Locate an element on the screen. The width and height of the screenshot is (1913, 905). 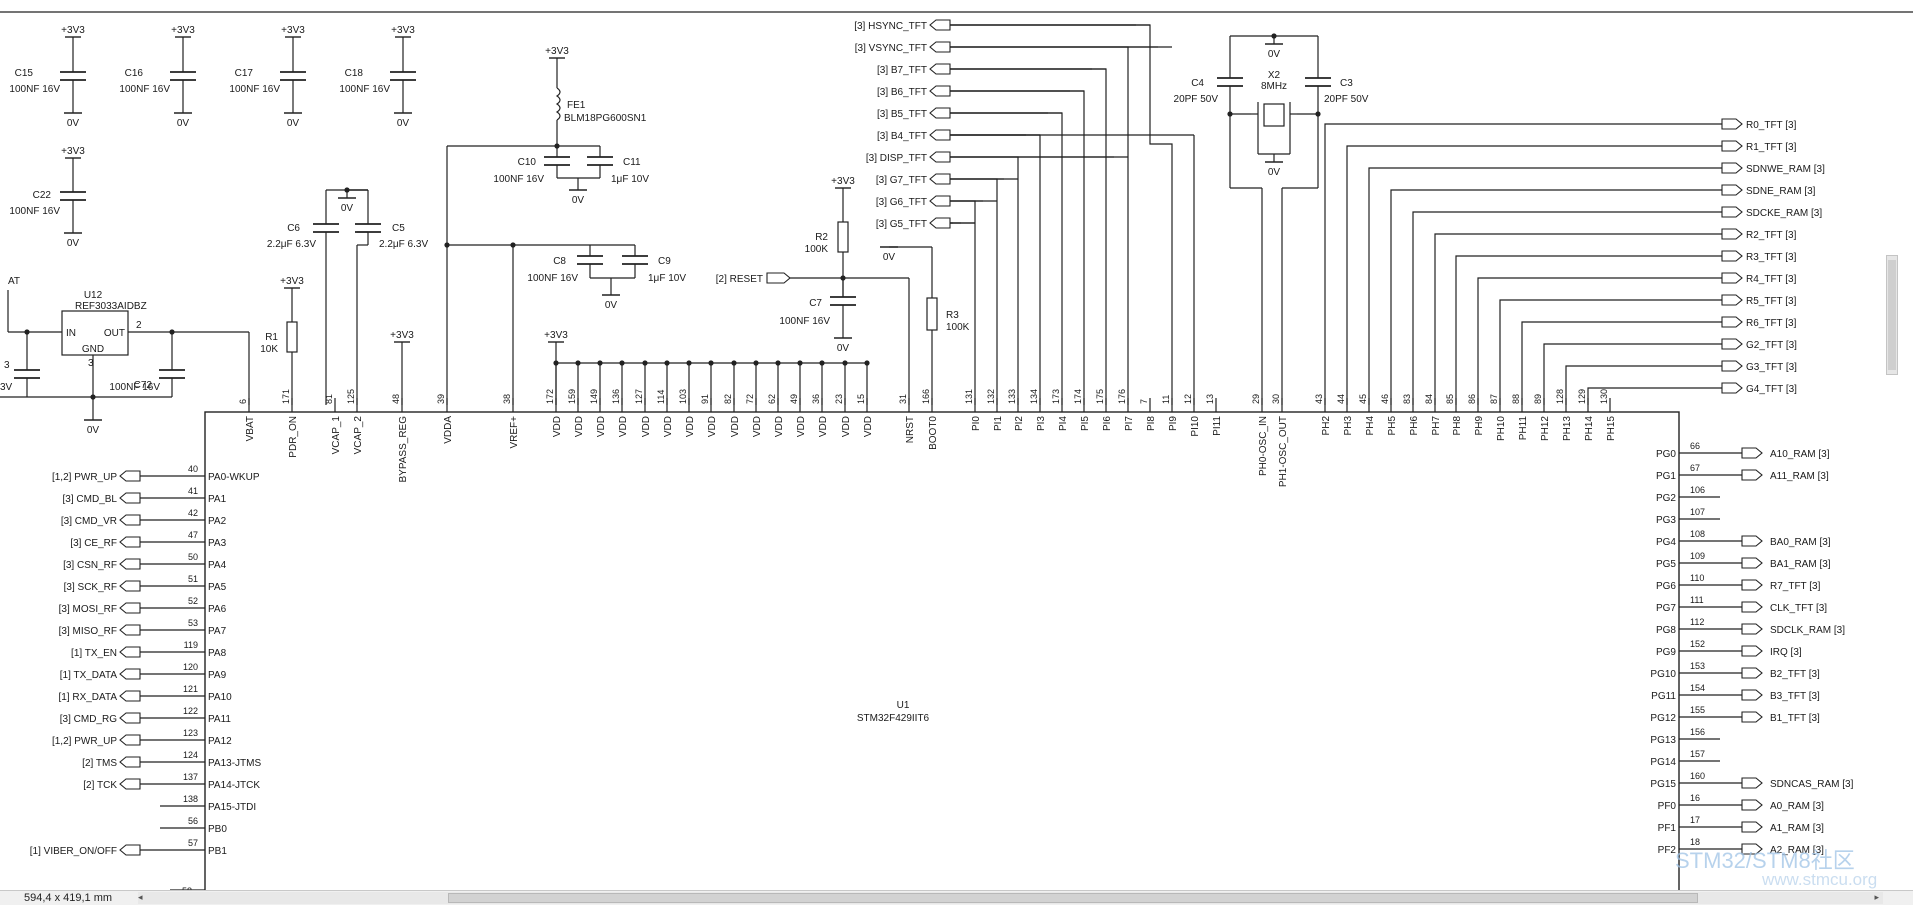
vertical-scroll-thumb is located at coordinates (1892, 315).